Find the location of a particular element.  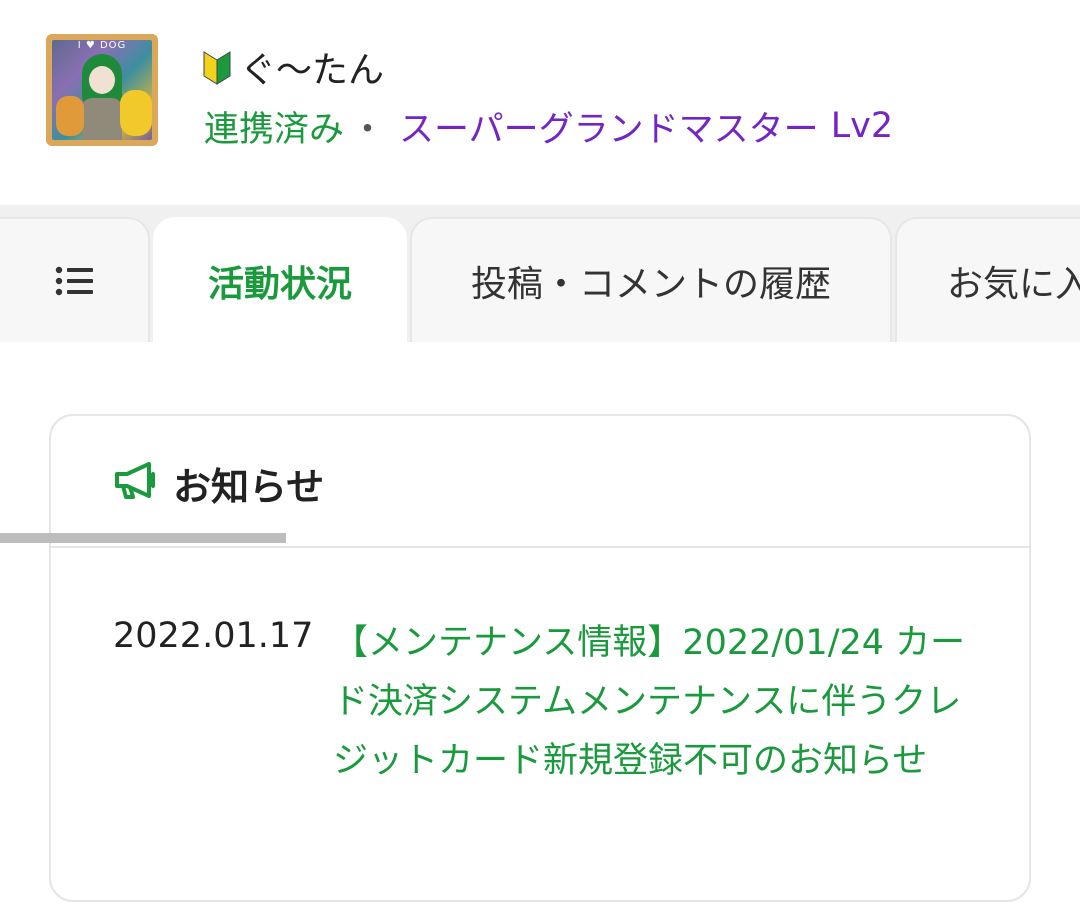

tab-posts-comments: 投稿・コメントの履歴 is located at coordinates (651, 279).